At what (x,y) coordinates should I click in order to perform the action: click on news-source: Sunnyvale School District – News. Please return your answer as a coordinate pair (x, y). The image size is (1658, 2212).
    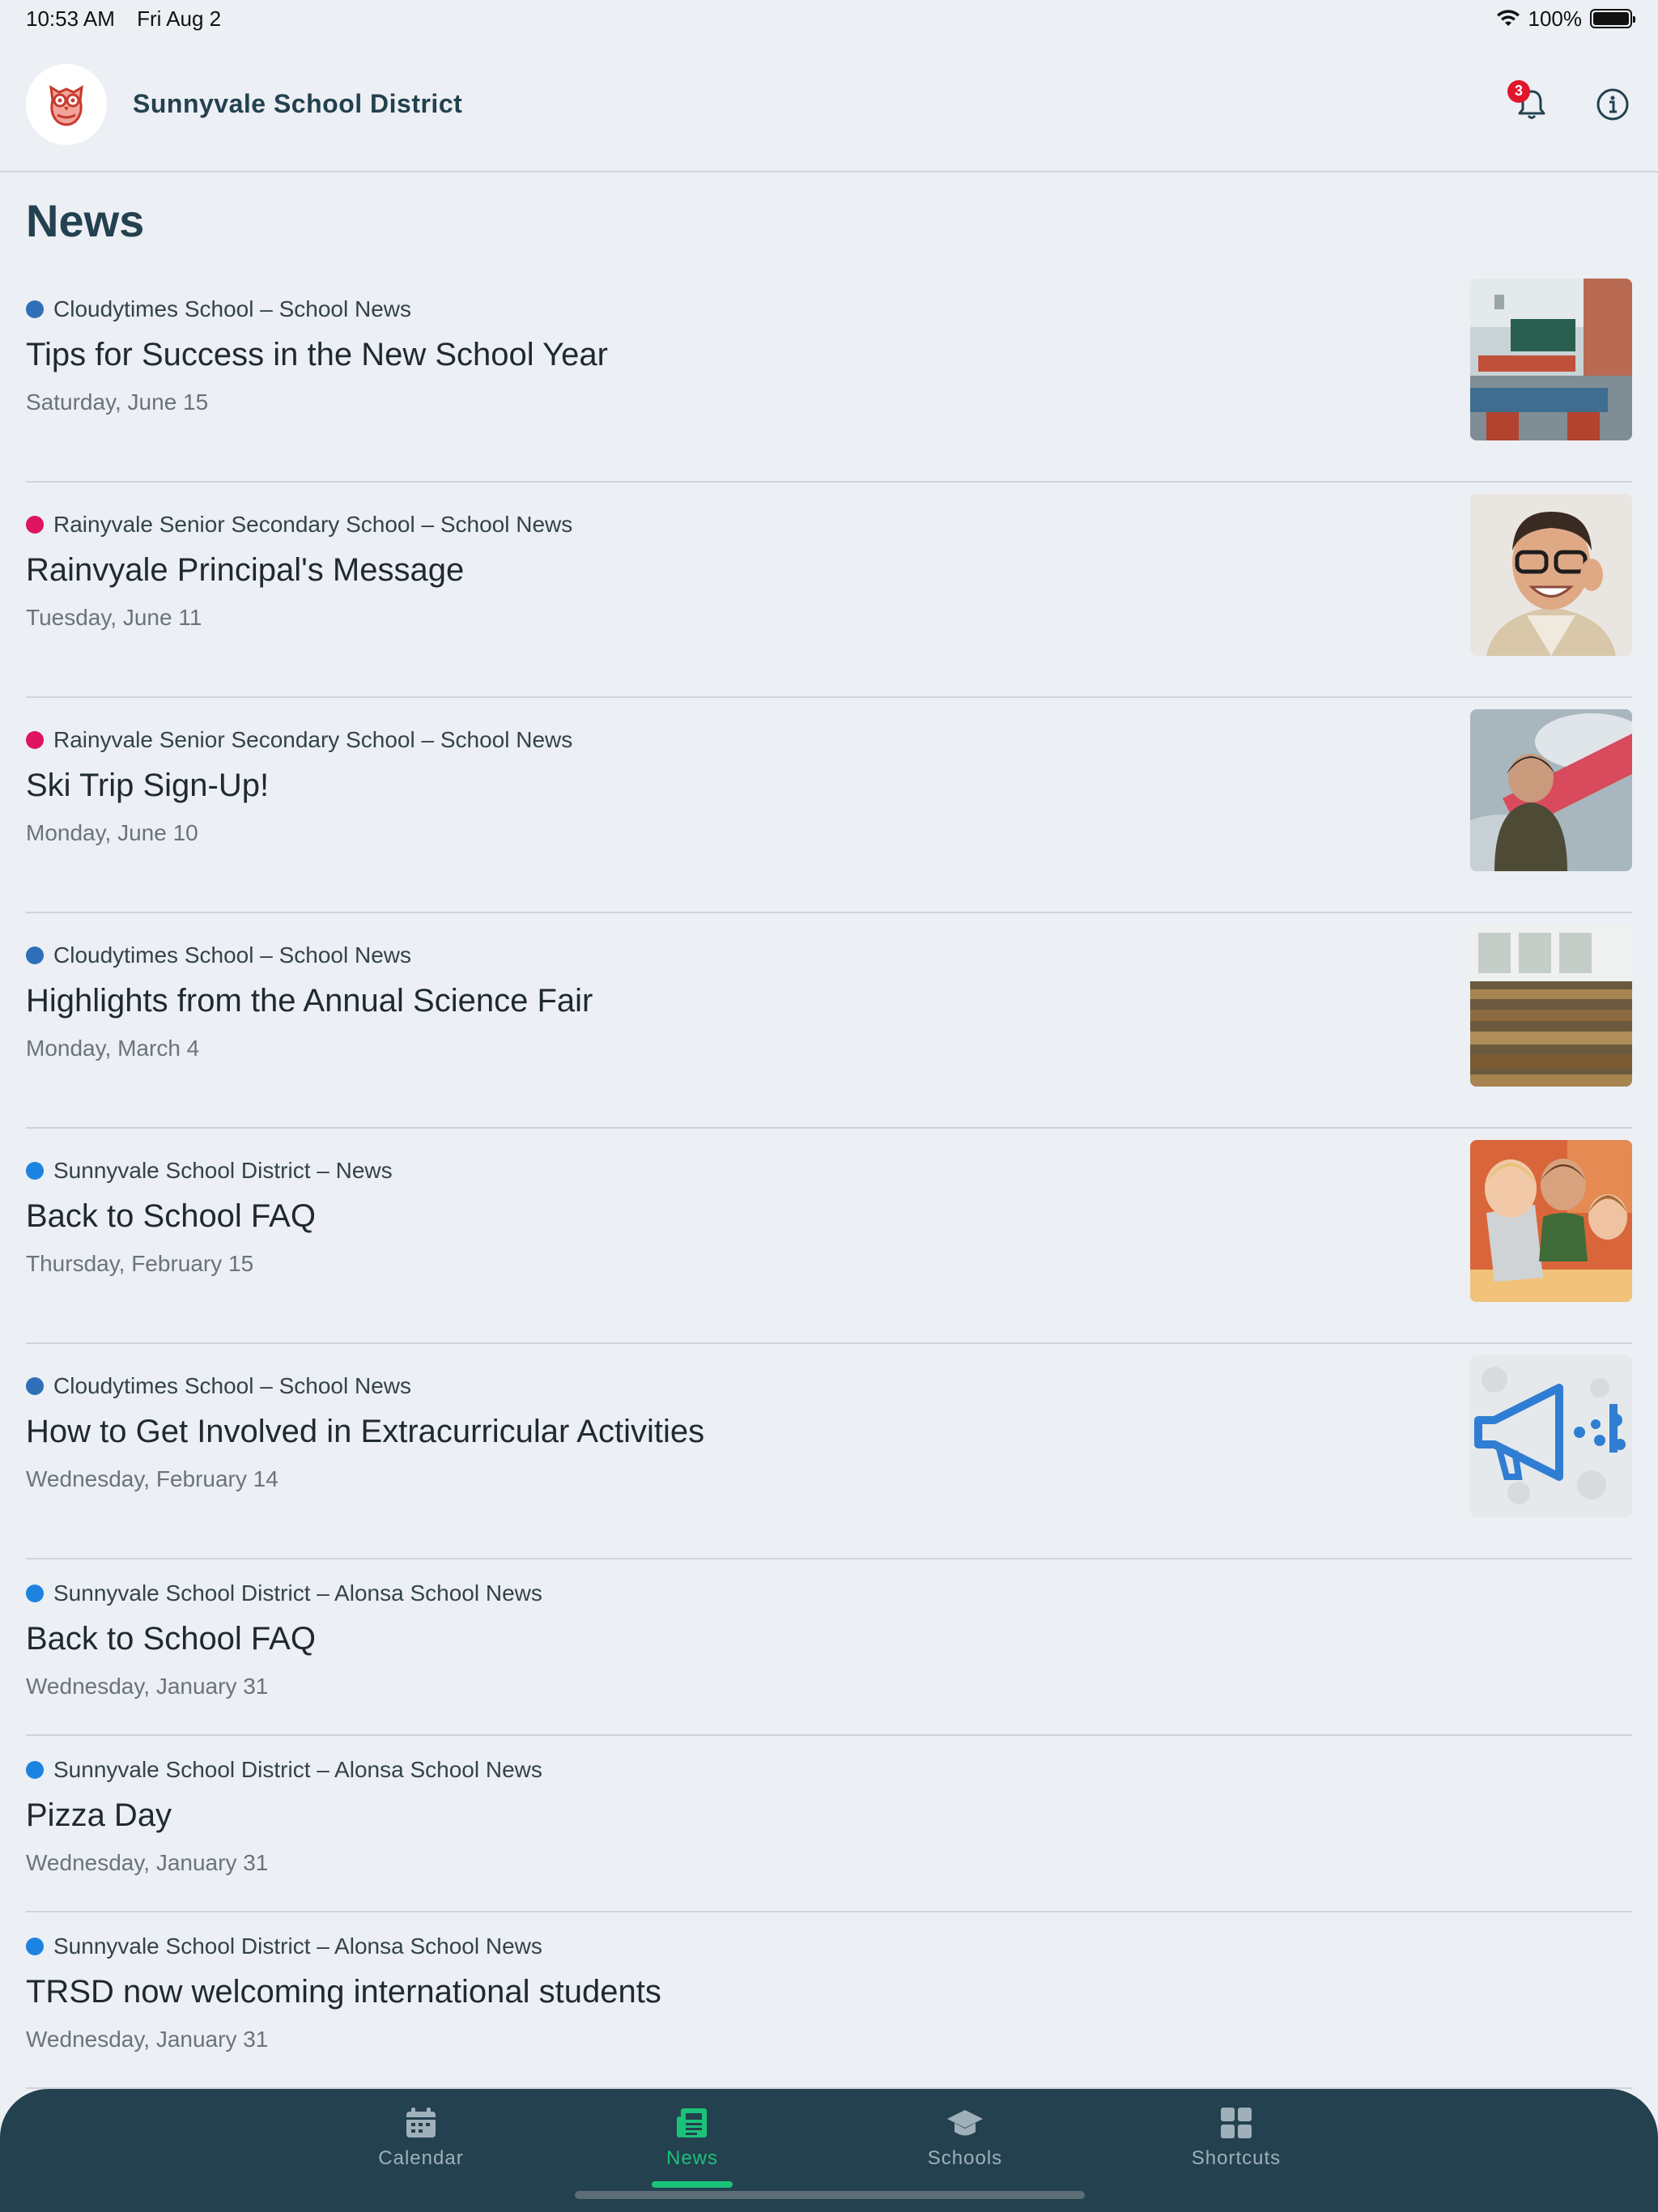
    Looking at the image, I should click on (209, 1171).